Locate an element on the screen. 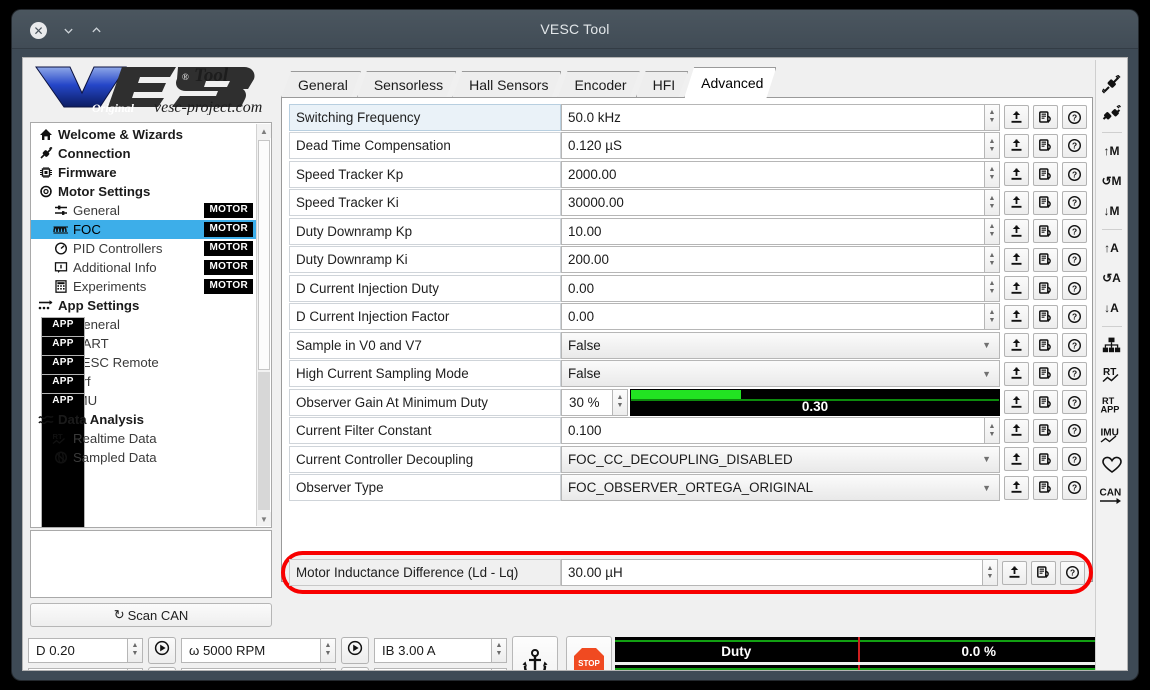  tree-scrollbar: ▲ ▼ is located at coordinates (263, 325).